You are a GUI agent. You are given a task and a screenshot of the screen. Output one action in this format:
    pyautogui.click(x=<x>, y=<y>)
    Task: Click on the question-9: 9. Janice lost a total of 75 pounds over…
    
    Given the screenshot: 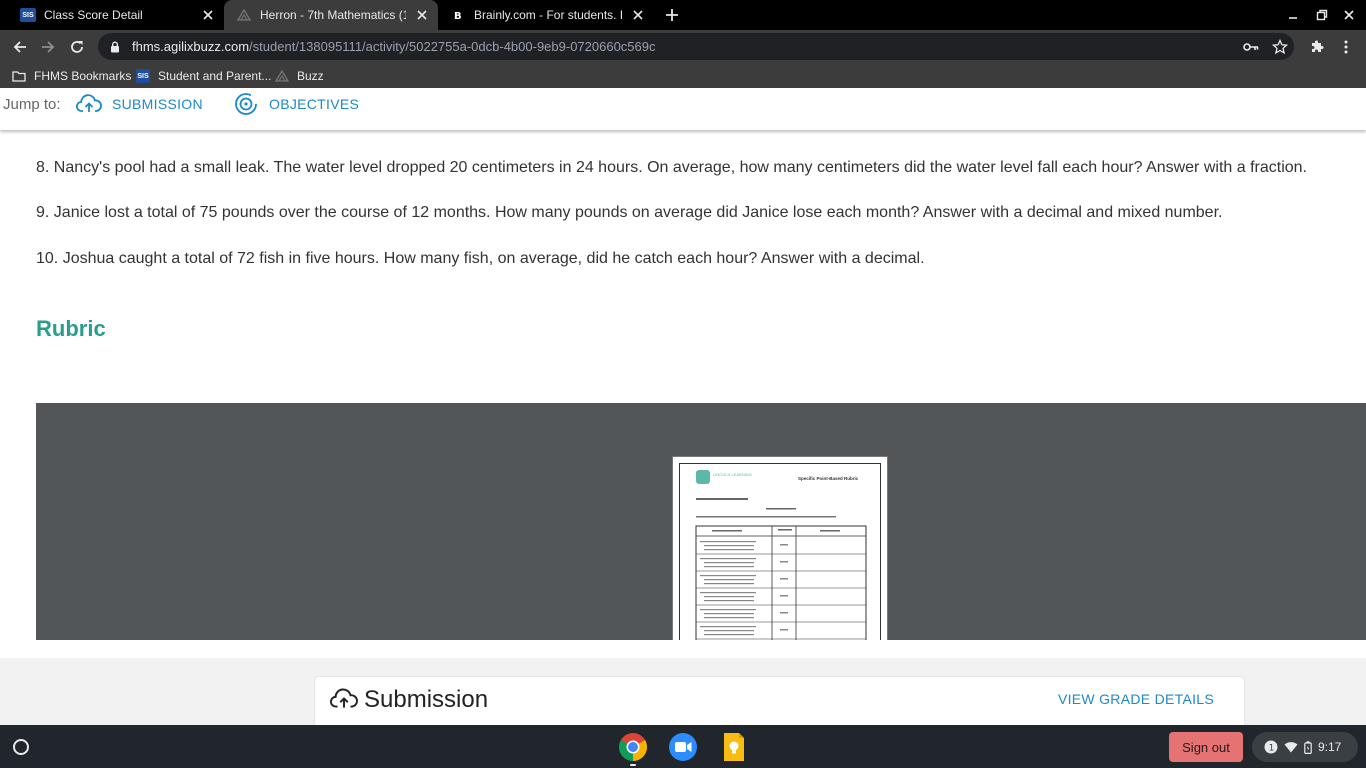 What is the action you would take?
    pyautogui.click(x=629, y=212)
    